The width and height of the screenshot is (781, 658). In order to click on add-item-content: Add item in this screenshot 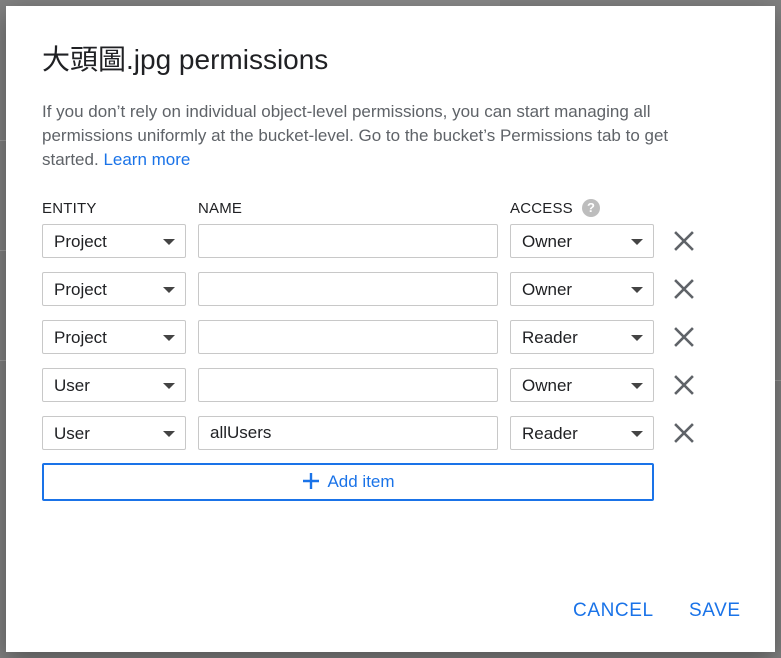, I will do `click(348, 482)`.